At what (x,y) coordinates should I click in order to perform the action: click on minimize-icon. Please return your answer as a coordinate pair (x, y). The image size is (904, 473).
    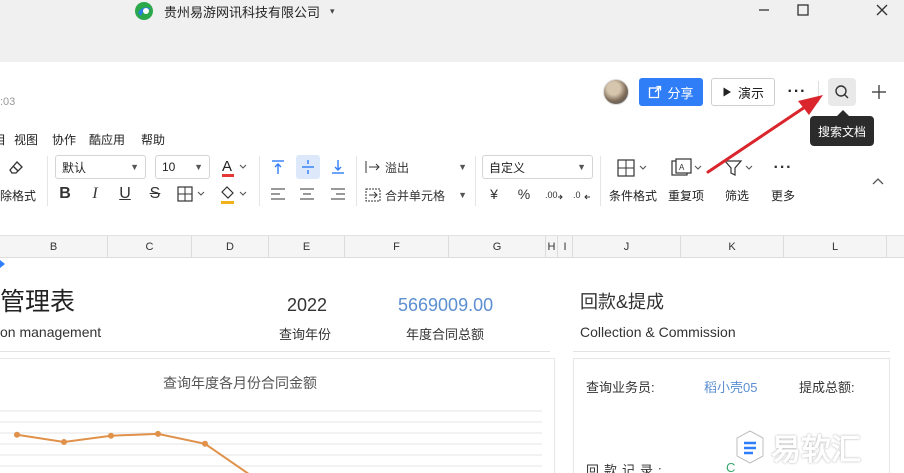
    Looking at the image, I should click on (764, 10).